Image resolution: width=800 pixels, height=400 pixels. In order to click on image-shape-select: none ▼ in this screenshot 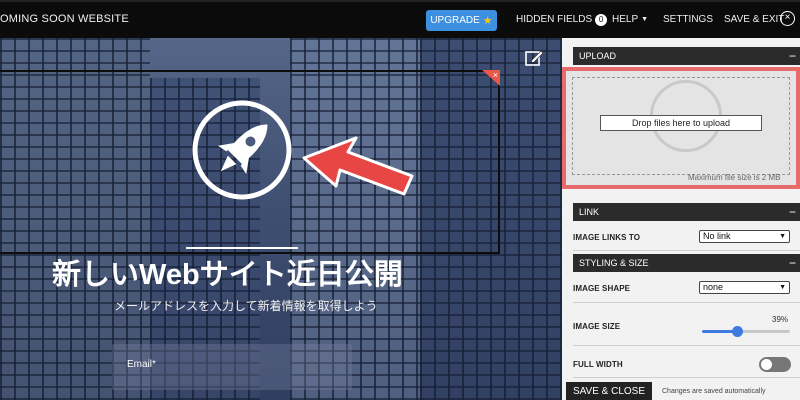, I will do `click(744, 287)`.